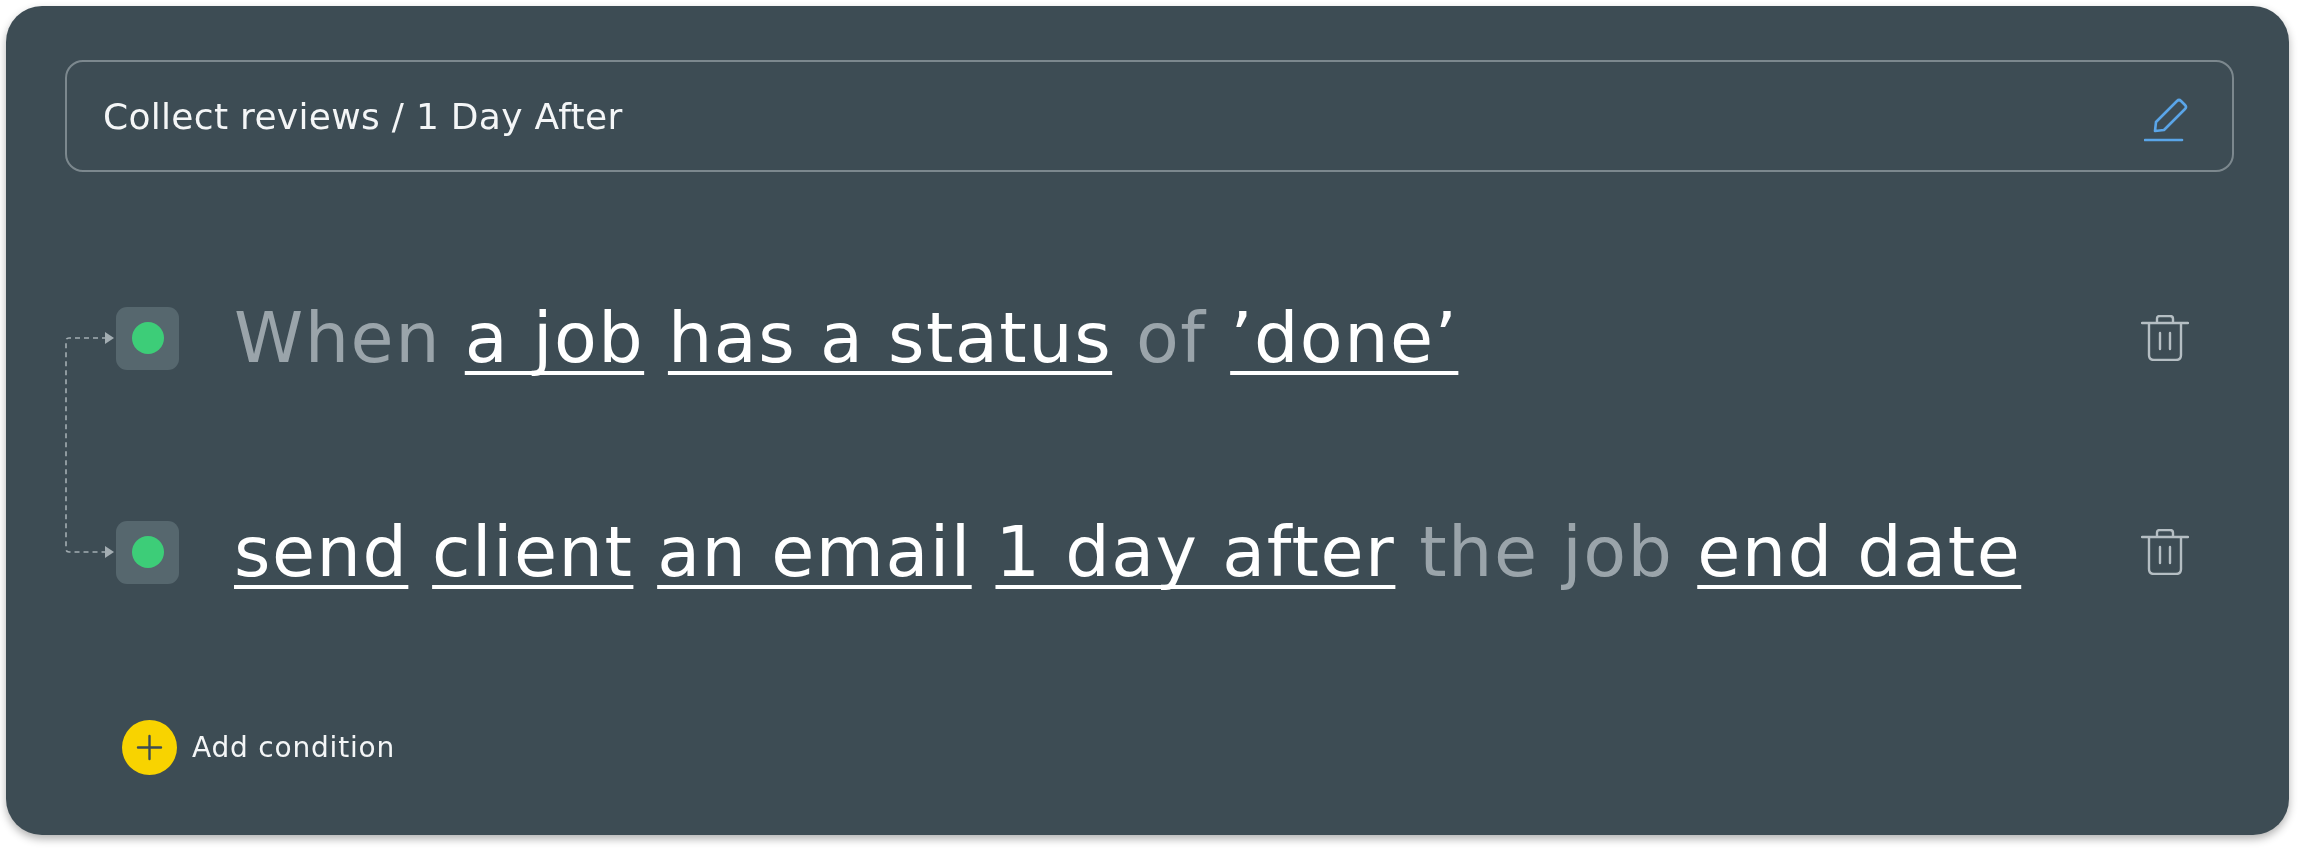  I want to click on rule-link: a job, so click(554, 338).